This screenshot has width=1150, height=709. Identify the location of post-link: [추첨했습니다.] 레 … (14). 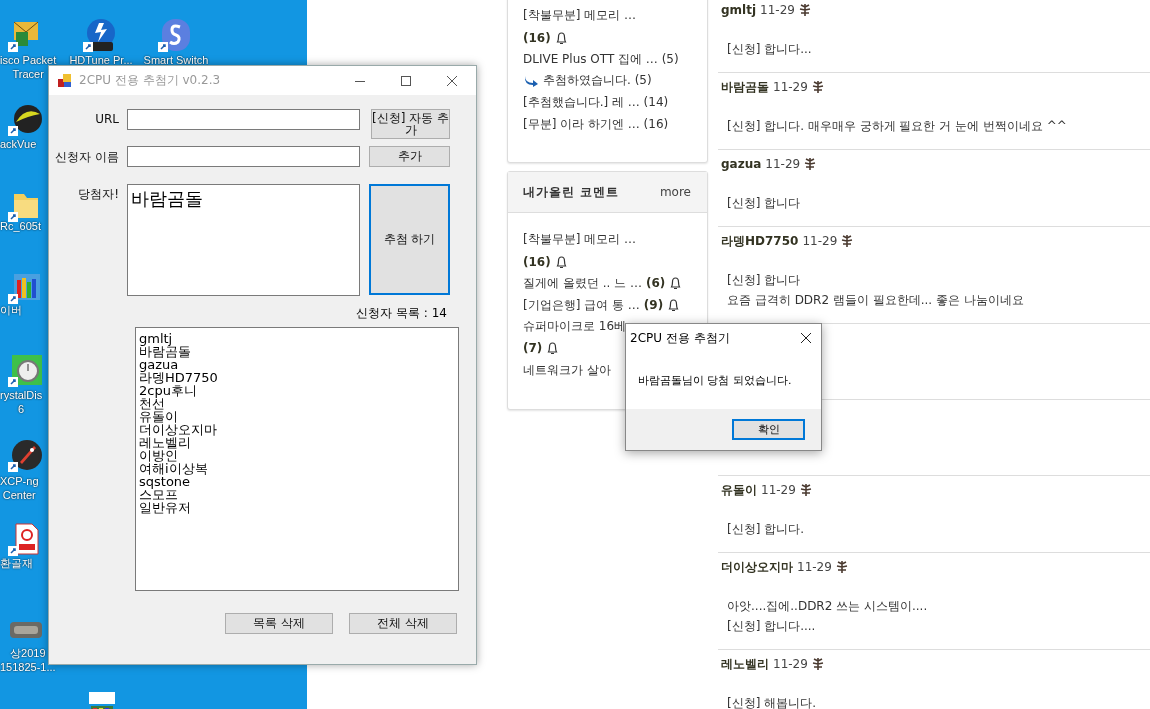
(596, 103).